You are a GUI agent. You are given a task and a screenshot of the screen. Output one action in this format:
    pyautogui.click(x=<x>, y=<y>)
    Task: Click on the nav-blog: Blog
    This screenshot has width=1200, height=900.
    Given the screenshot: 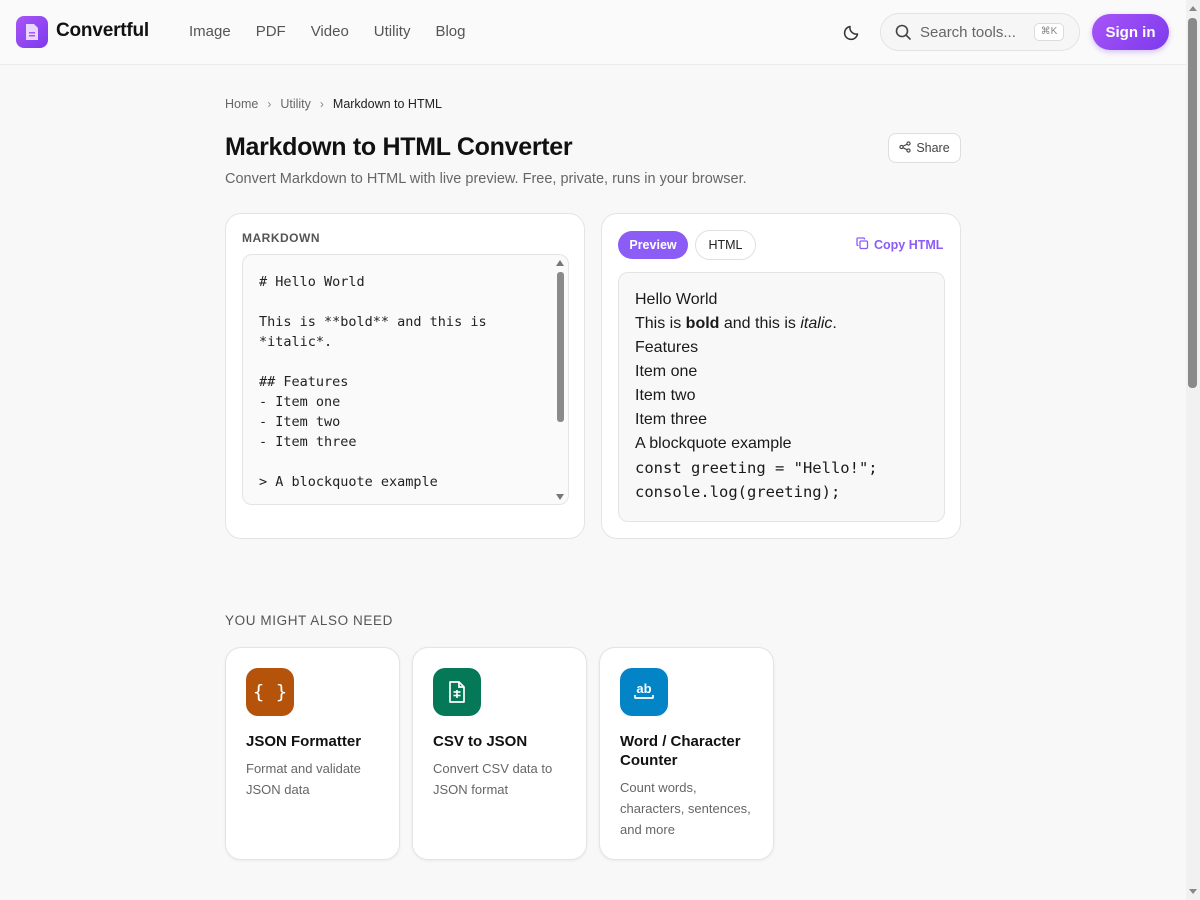 What is the action you would take?
    pyautogui.click(x=450, y=31)
    